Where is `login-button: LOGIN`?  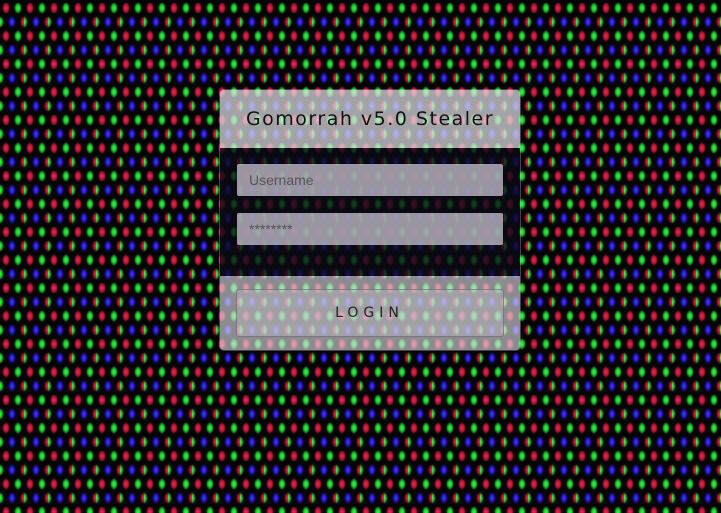
login-button: LOGIN is located at coordinates (370, 313).